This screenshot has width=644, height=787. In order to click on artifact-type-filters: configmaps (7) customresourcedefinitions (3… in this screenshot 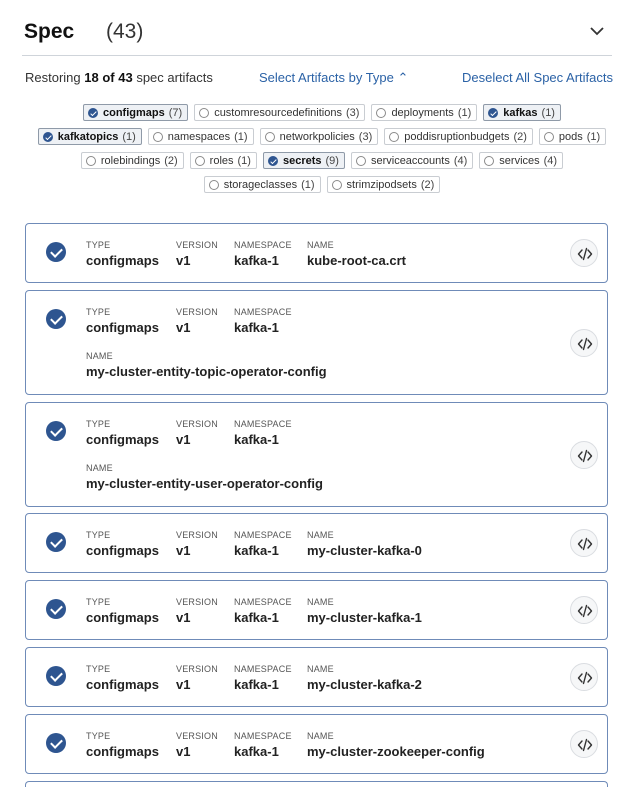, I will do `click(322, 150)`.